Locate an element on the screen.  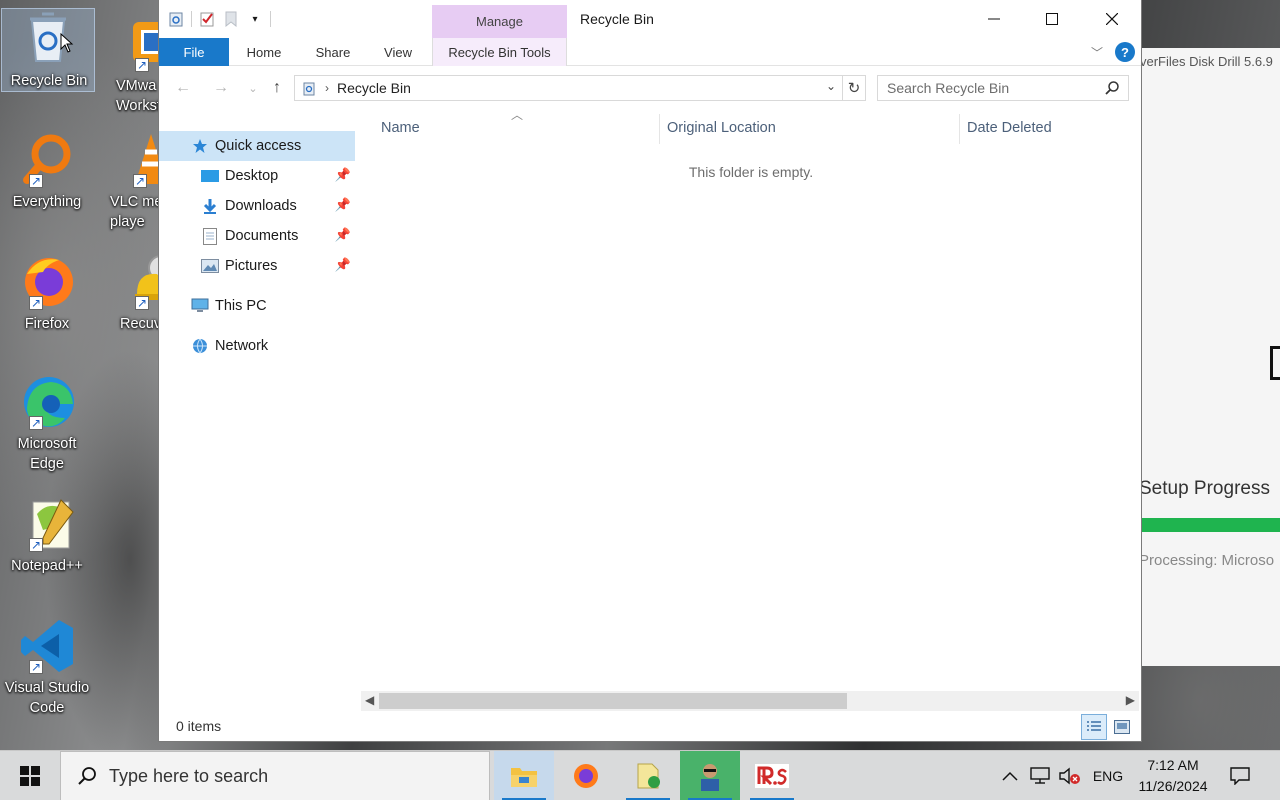
desktop-icon-vscode: Visual Studio Code is located at coordinates (47, 668).